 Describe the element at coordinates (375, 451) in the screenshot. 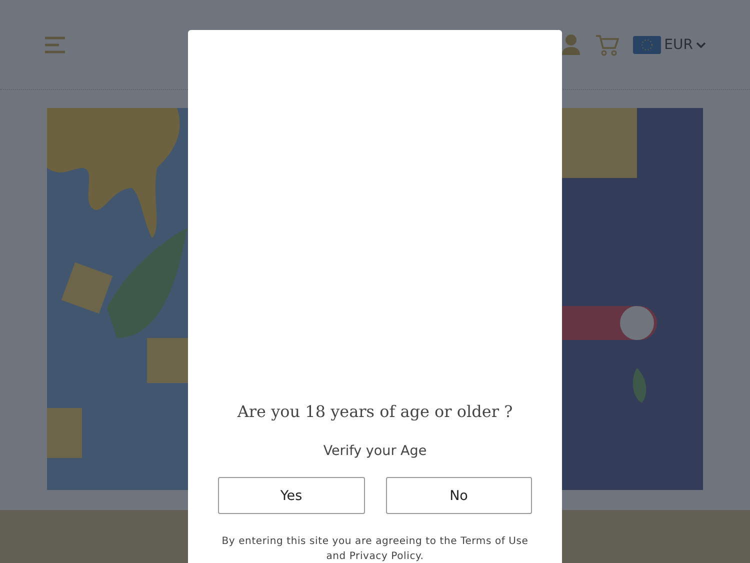

I see `verify-subtitle: Verify your Age` at that location.